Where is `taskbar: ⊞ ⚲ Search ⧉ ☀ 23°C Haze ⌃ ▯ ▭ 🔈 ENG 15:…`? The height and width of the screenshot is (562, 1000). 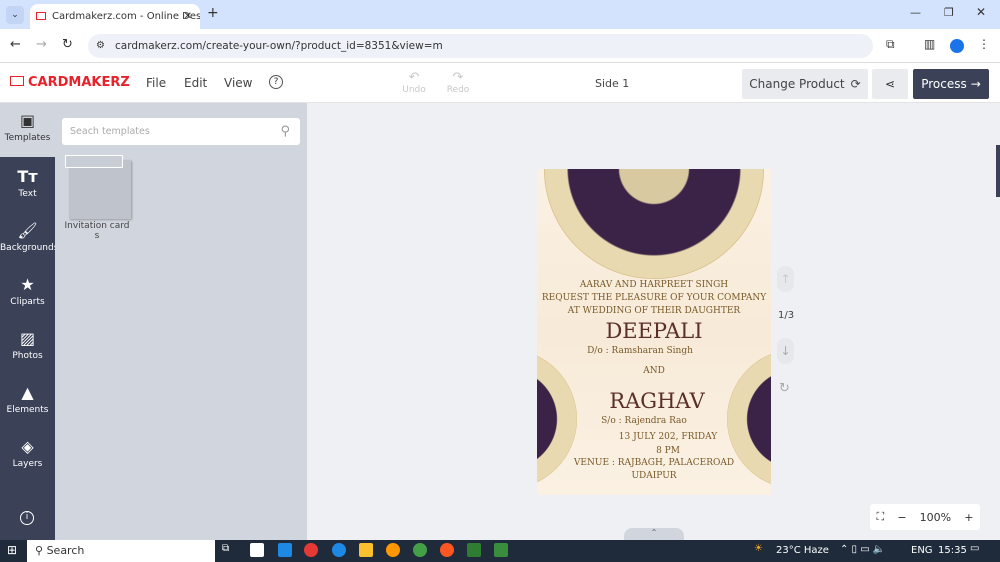 taskbar: ⊞ ⚲ Search ⧉ ☀ 23°C Haze ⌃ ▯ ▭ 🔈 ENG 15:… is located at coordinates (500, 551).